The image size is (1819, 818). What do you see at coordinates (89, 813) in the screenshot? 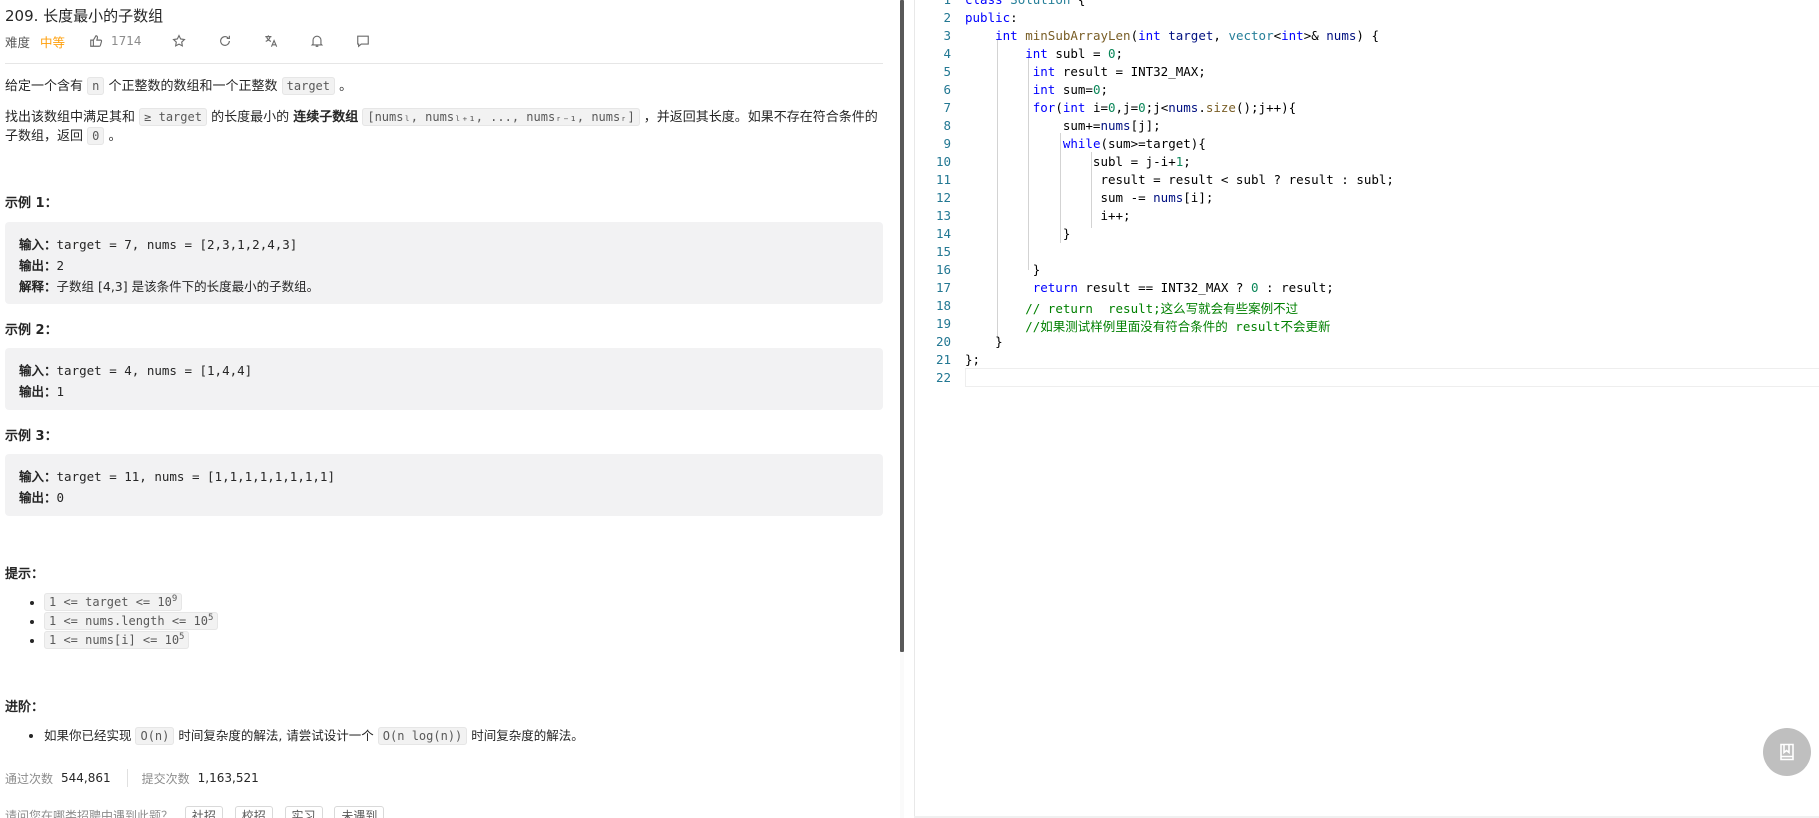
I see `survey-text: 请问您在哪类招聘中遇到此题？` at bounding box center [89, 813].